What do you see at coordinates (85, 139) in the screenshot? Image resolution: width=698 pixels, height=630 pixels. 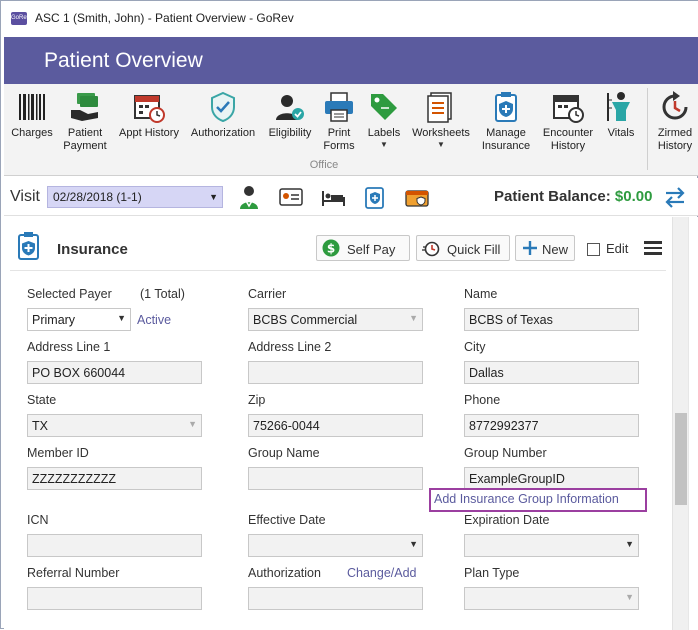 I see `patient-payment-label: Patient Payment` at bounding box center [85, 139].